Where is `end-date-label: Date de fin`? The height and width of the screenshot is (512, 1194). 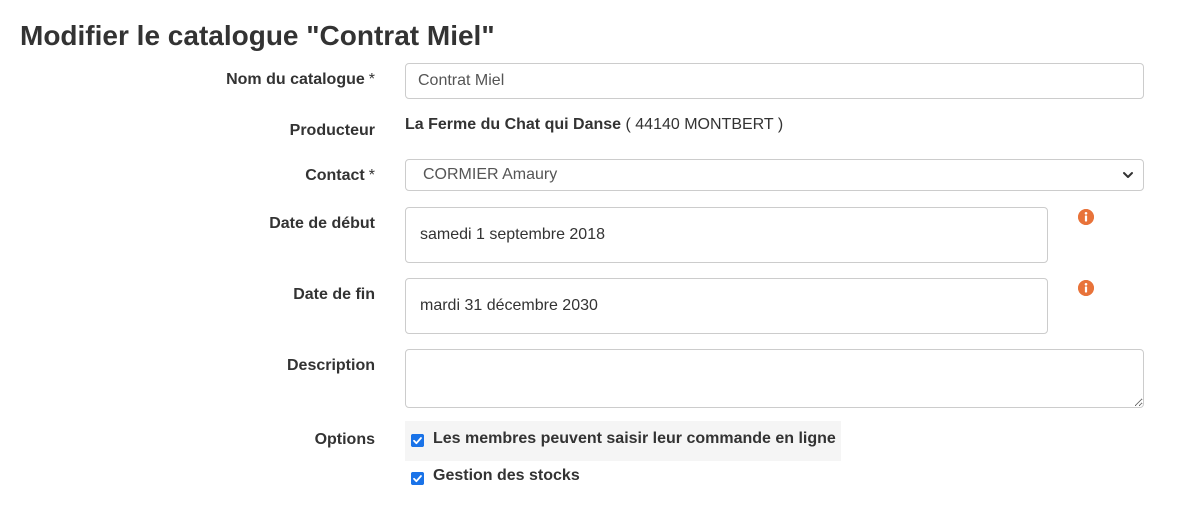
end-date-label: Date de fin is located at coordinates (334, 294).